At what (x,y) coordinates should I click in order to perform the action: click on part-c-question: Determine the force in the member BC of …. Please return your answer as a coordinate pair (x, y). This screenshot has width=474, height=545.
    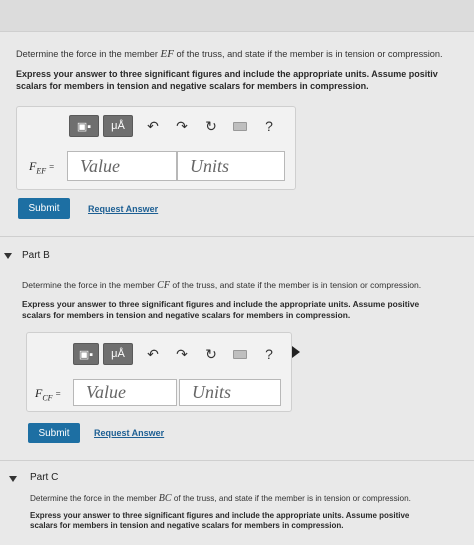
    Looking at the image, I should click on (220, 498).